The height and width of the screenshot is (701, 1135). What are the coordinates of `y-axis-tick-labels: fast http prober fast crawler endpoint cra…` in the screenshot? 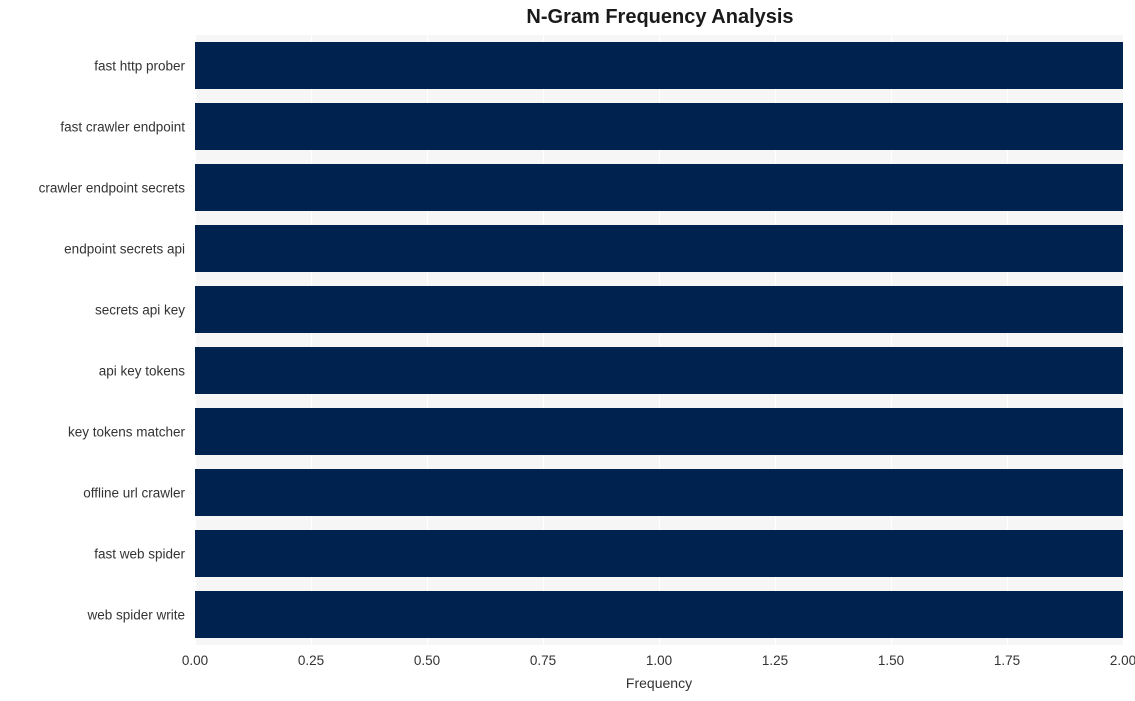 It's located at (92, 340).